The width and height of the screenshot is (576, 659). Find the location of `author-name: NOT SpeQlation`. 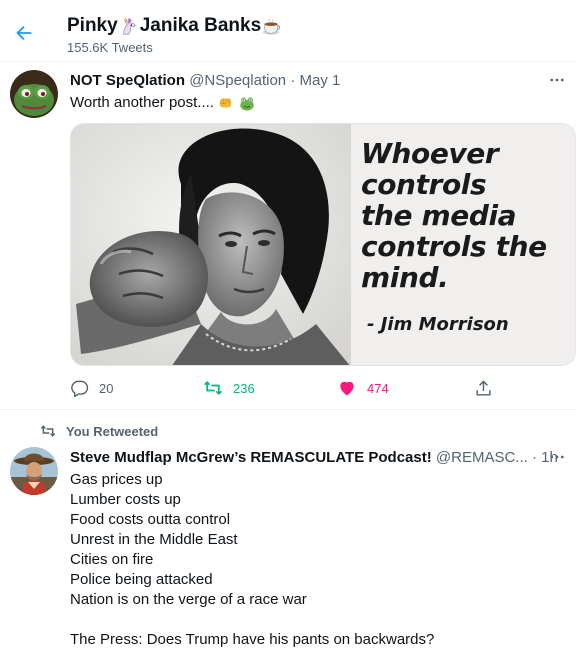

author-name: NOT SpeQlation is located at coordinates (127, 80).